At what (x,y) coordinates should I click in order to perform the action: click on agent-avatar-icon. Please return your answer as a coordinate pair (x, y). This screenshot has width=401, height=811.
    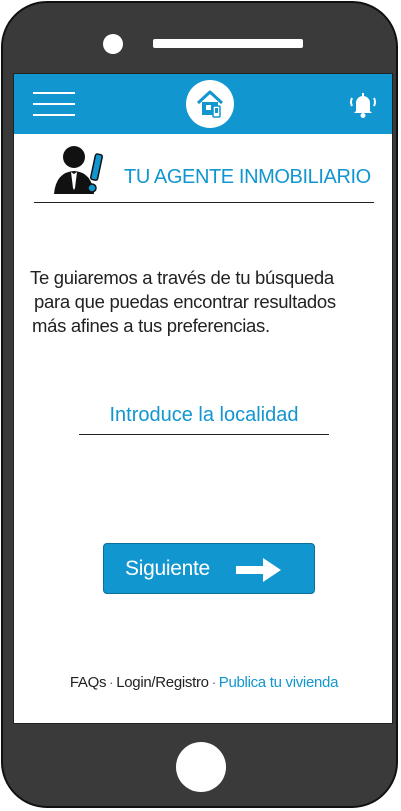
    Looking at the image, I should click on (81, 172).